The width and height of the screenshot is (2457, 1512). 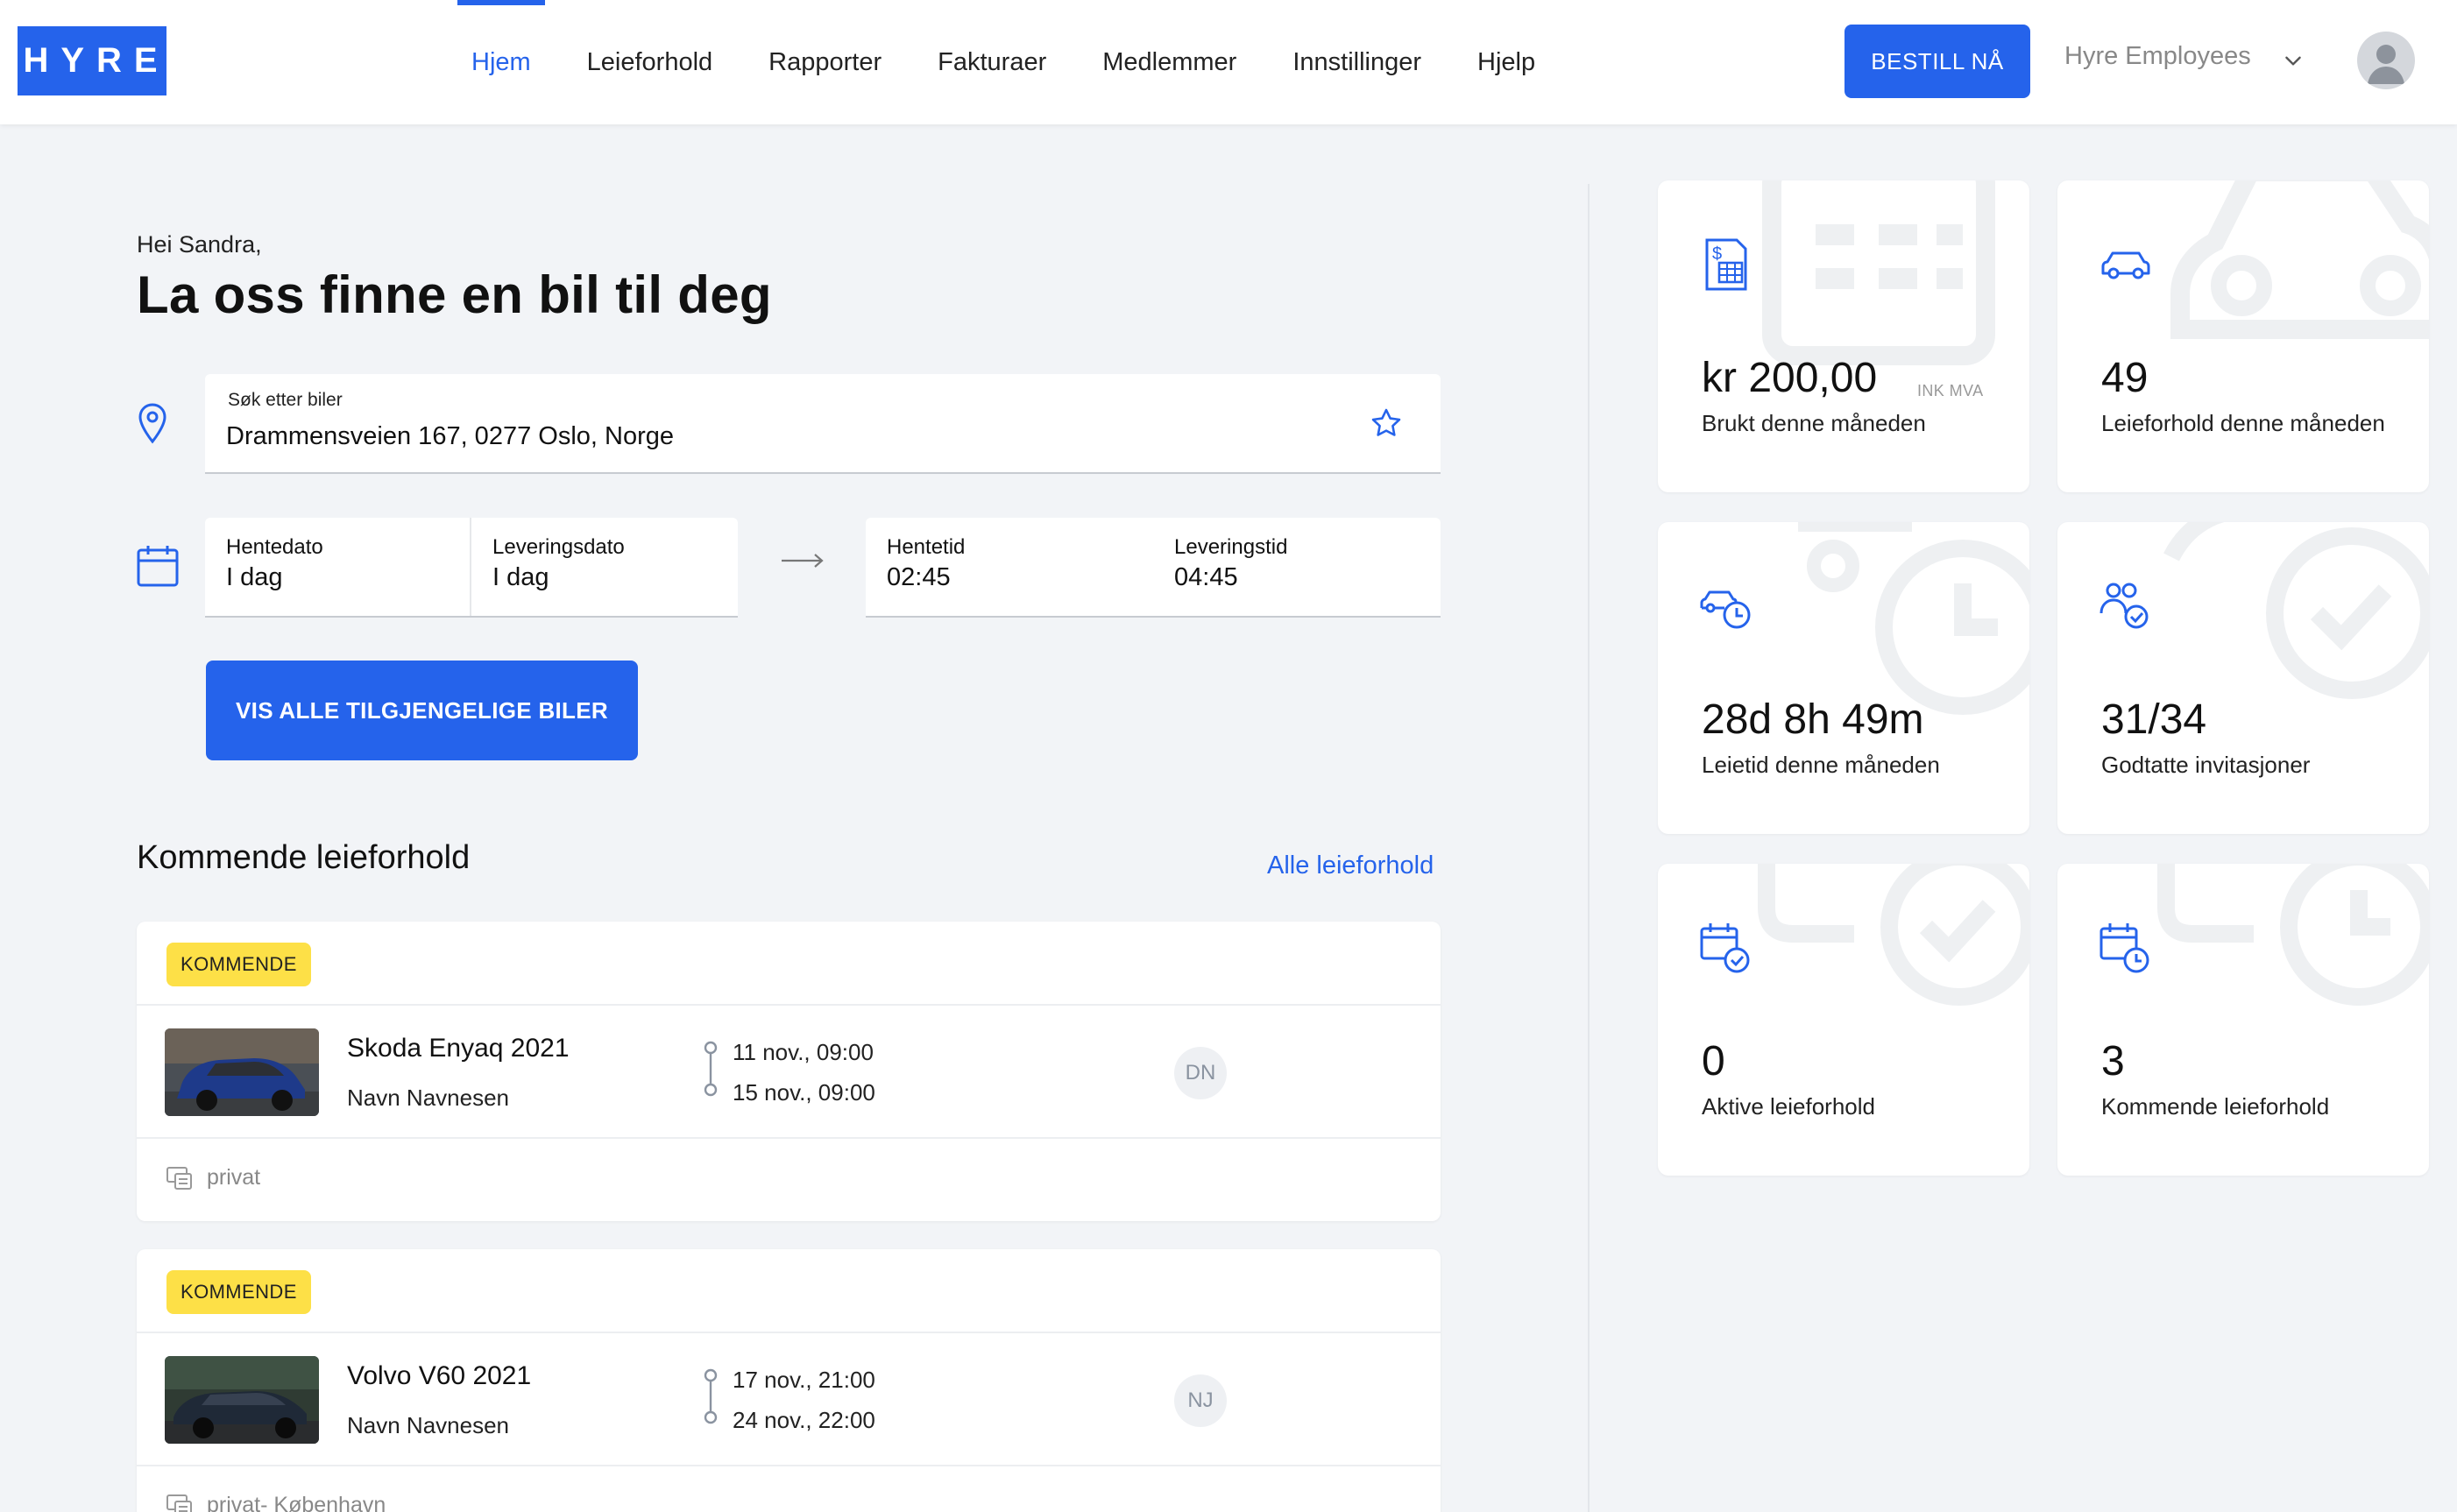 What do you see at coordinates (455, 294) in the screenshot?
I see `page-title: La oss finne en bil til deg` at bounding box center [455, 294].